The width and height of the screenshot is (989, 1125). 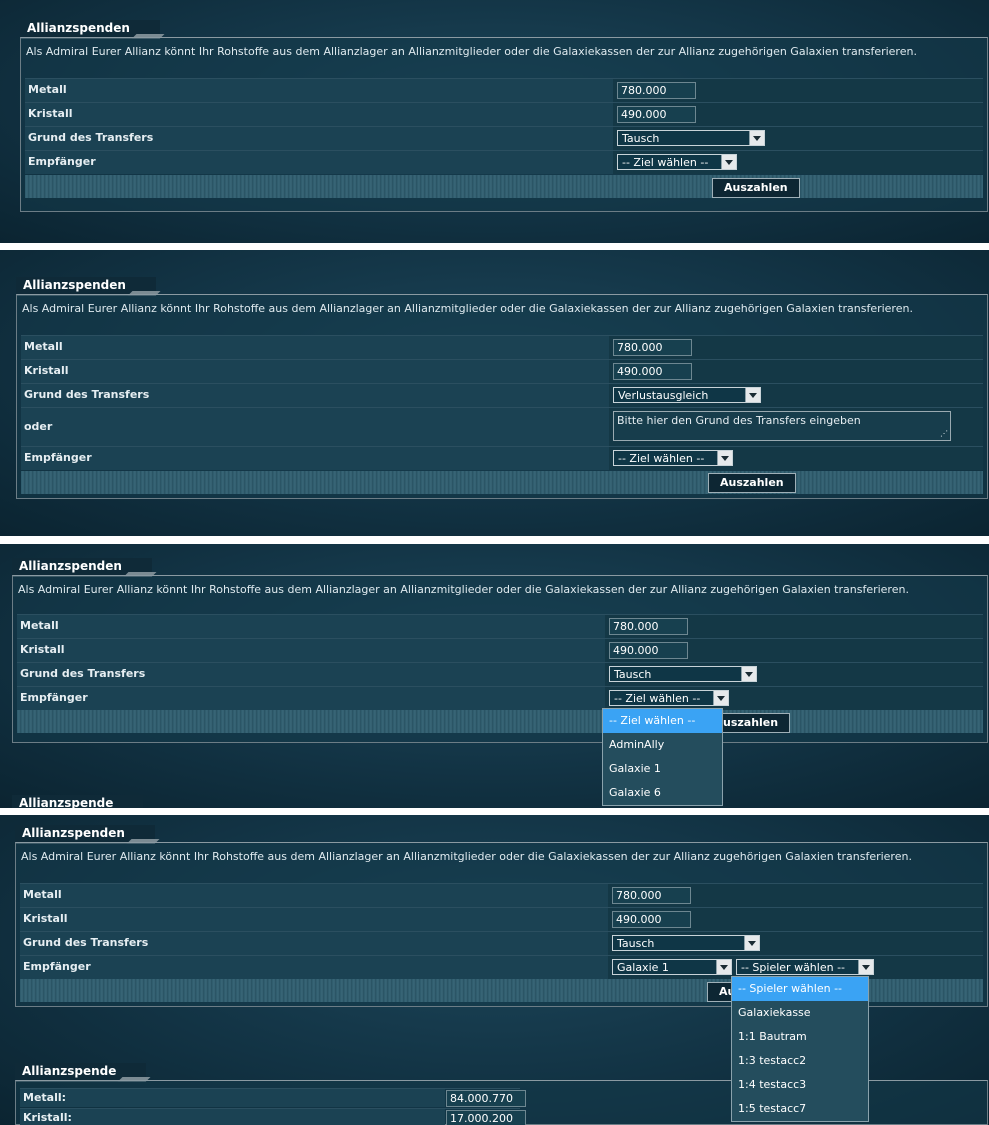 I want to click on dropdown-option: Galaxie 1, so click(x=662, y=769).